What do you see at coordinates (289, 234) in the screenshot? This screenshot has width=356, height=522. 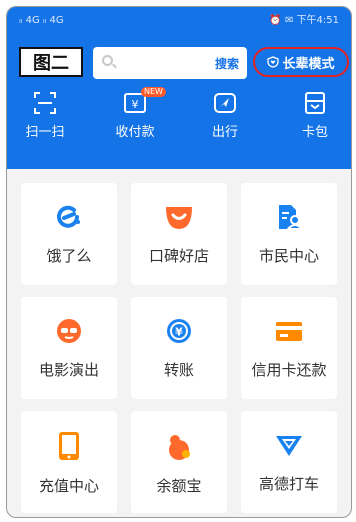 I see `service-citizen-center: 市民中心` at bounding box center [289, 234].